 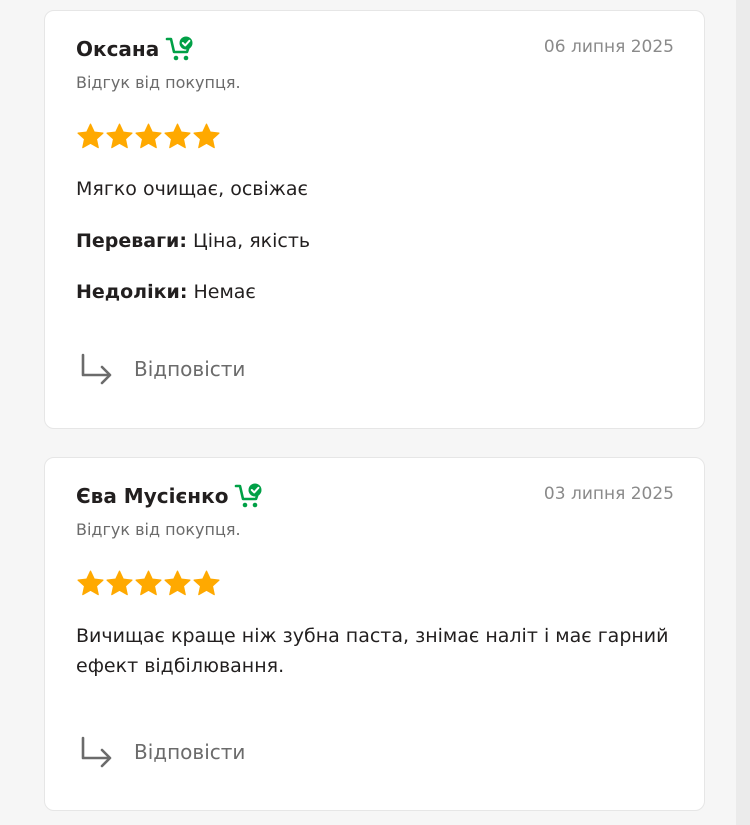 What do you see at coordinates (252, 241) in the screenshot?
I see `pros-value: Ціна, якість` at bounding box center [252, 241].